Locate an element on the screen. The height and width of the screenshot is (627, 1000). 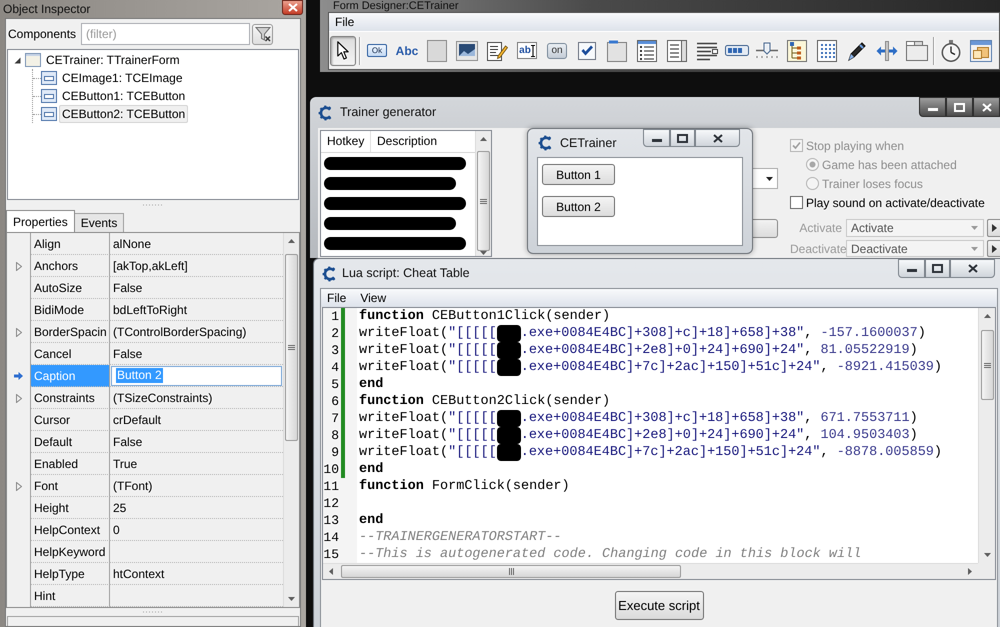
dropdown-field is located at coordinates (765, 178).